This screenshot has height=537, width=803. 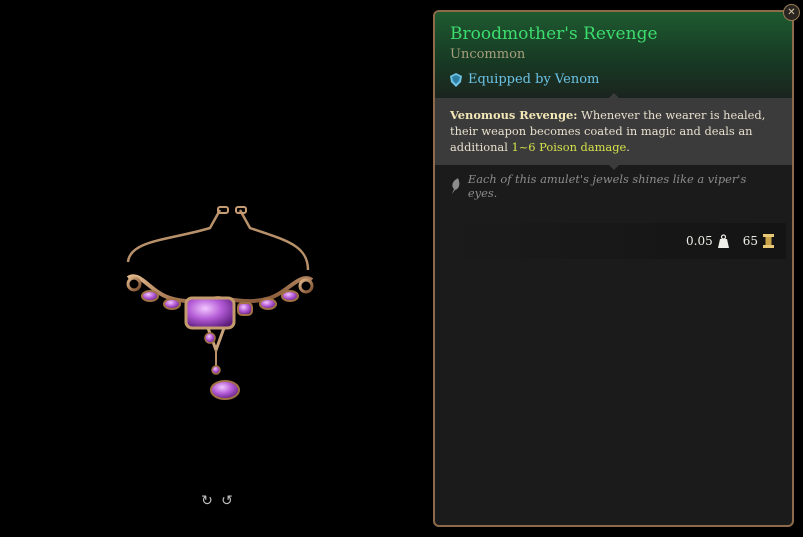 What do you see at coordinates (217, 501) in the screenshot?
I see `rotate-controls: ↻ ↺` at bounding box center [217, 501].